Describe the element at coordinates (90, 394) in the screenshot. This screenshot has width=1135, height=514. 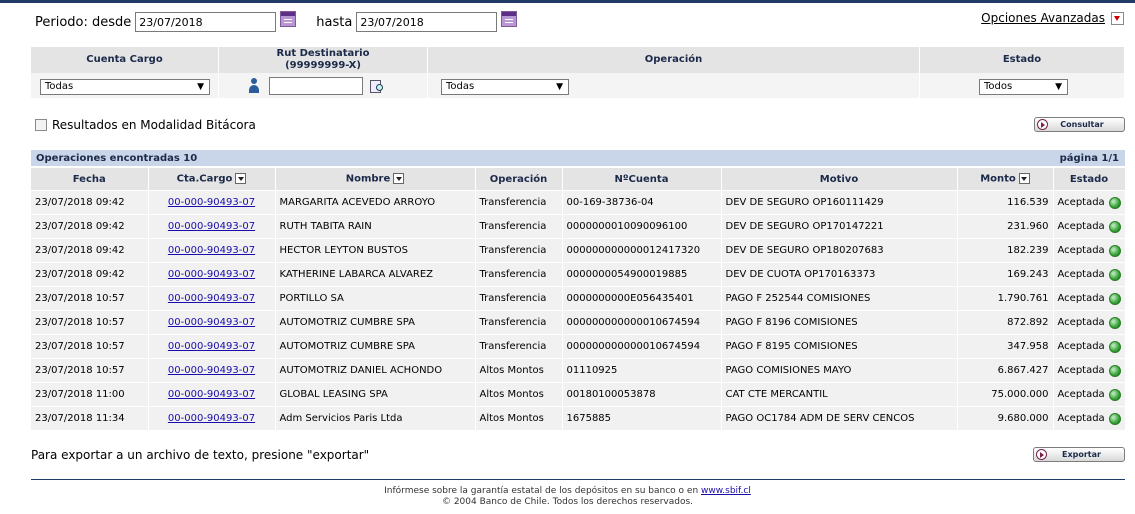
I see `fecha-cell: 23/07/2018 11:00` at that location.